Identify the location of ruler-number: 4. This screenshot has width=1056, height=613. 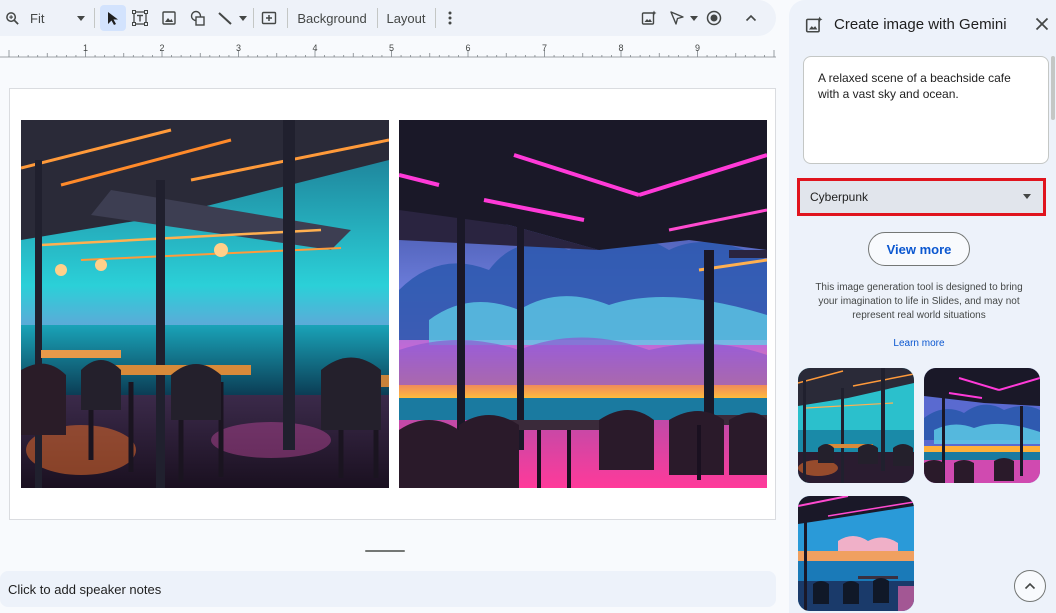
(314, 48).